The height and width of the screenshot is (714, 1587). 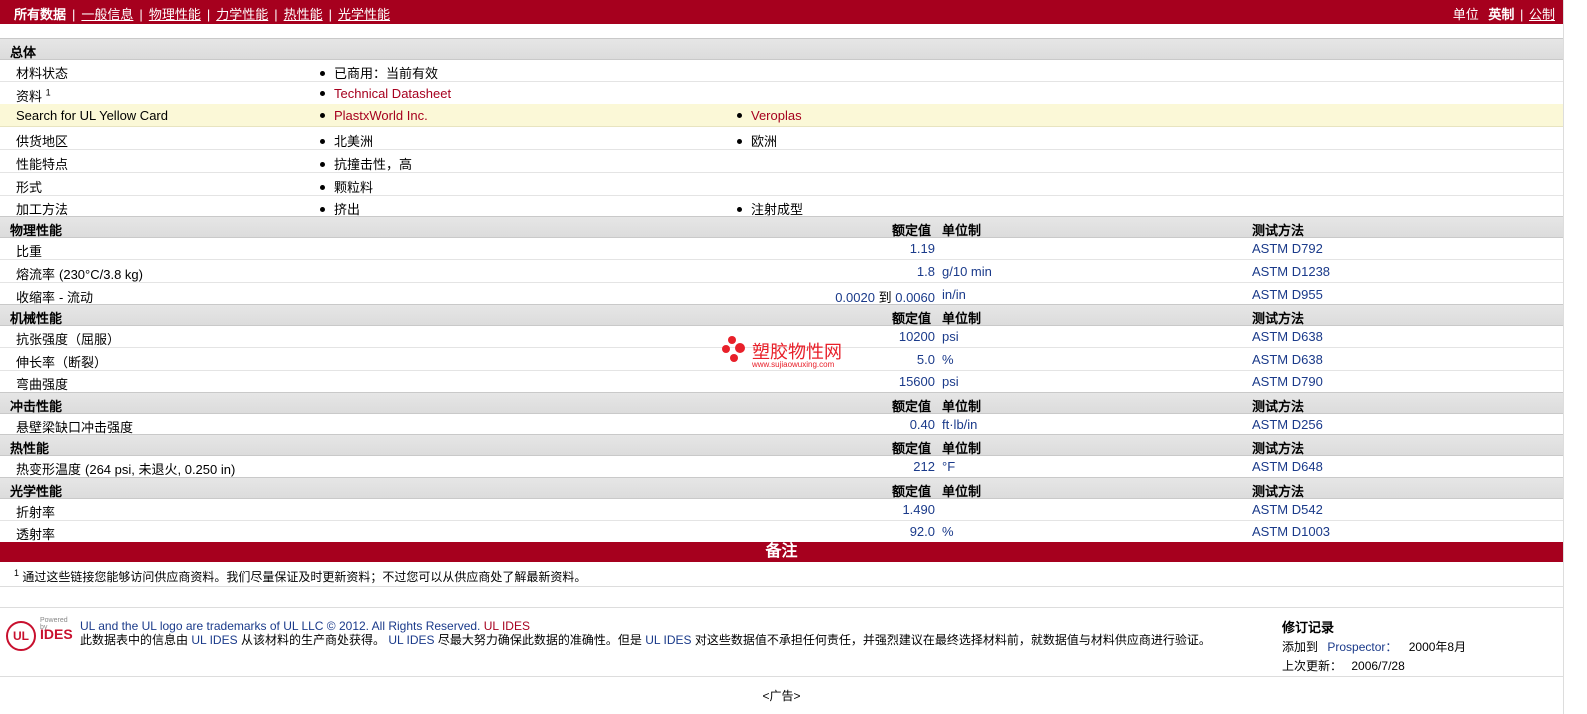 What do you see at coordinates (49, 469) in the screenshot?
I see `row-label-text: 热变形温度` at bounding box center [49, 469].